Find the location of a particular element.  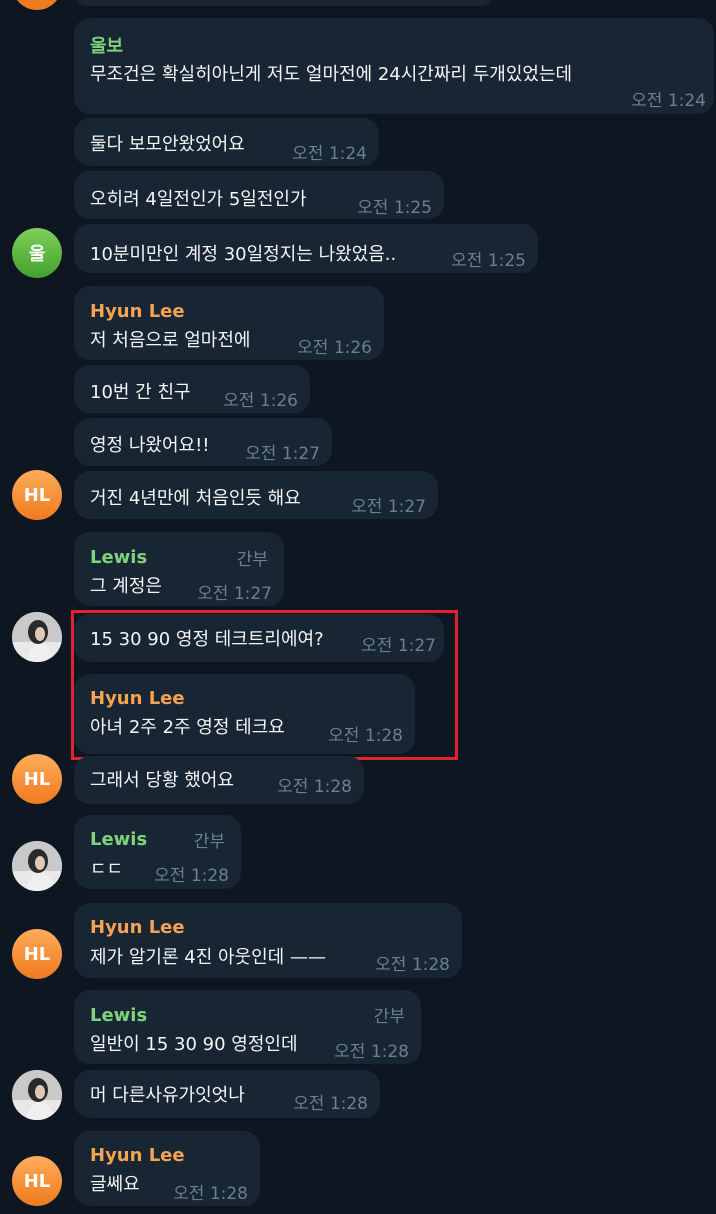

message-bubble: 그래서 당황 했어요 오전 1:28 is located at coordinates (219, 780).